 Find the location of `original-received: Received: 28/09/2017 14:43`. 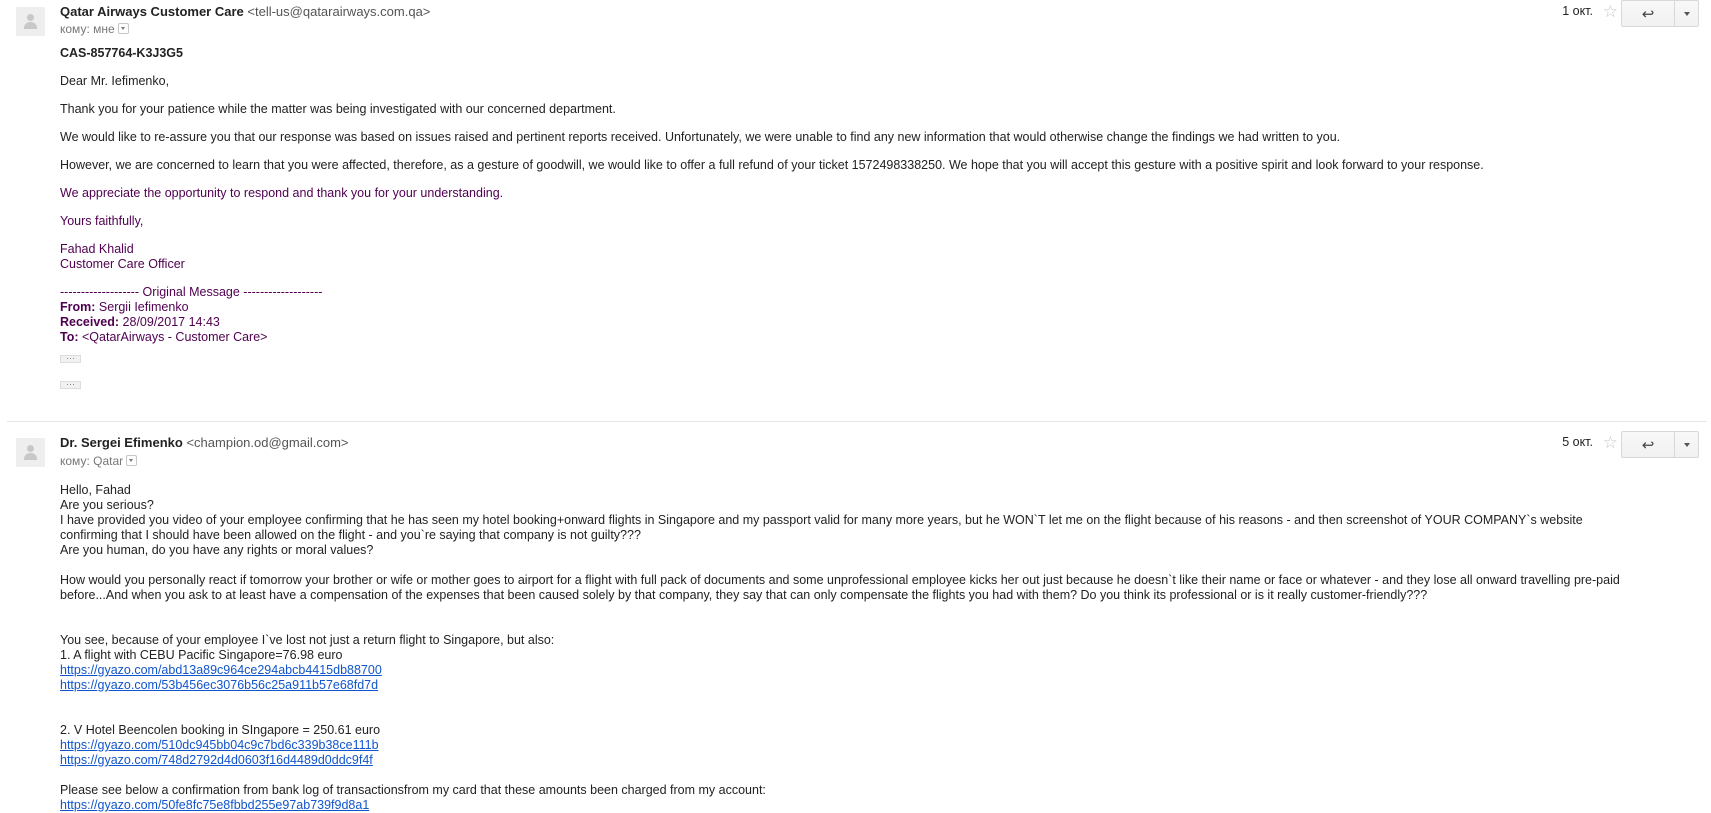

original-received: Received: 28/09/2017 14:43 is located at coordinates (140, 322).